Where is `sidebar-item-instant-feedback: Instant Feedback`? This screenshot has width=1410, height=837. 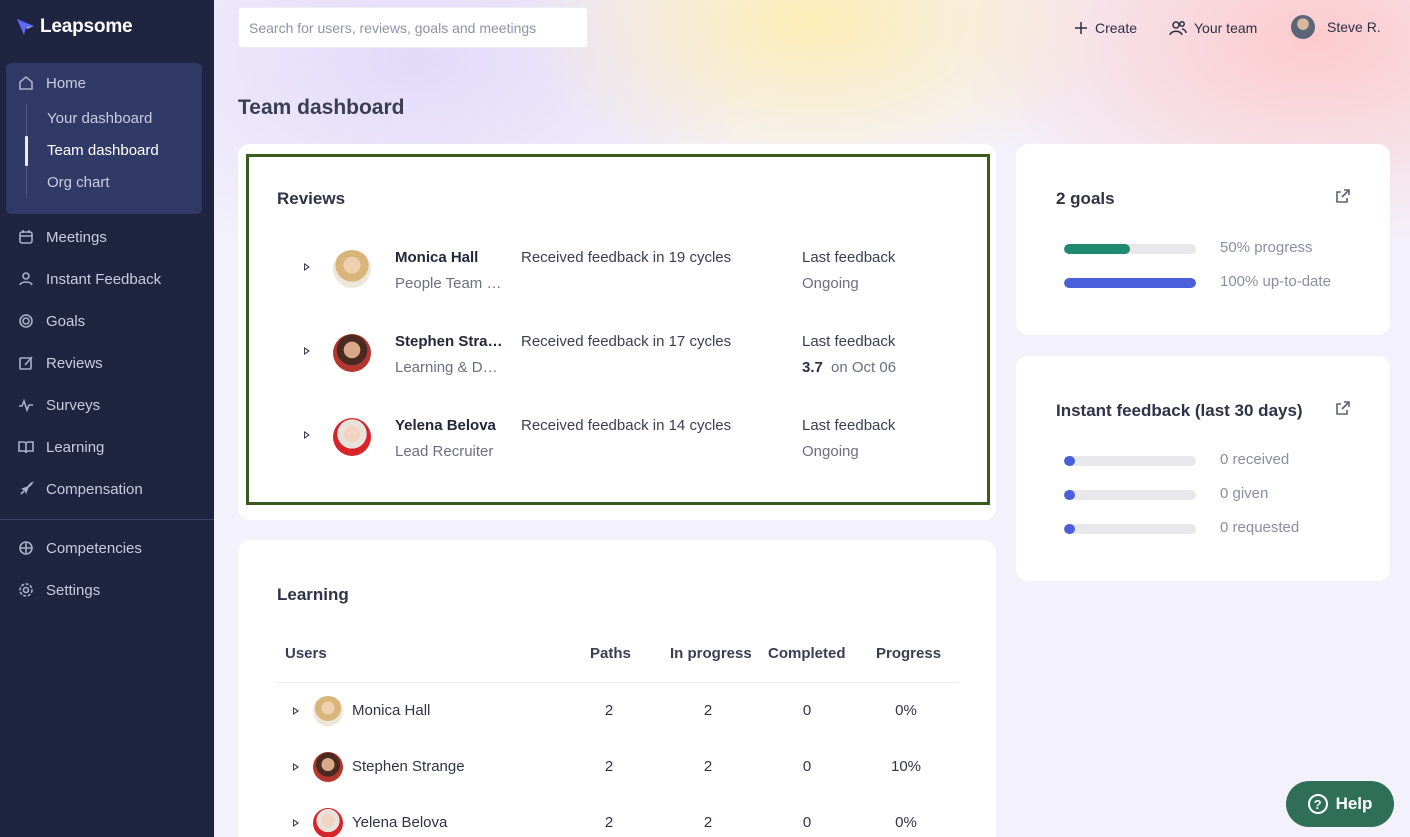 sidebar-item-instant-feedback: Instant Feedback is located at coordinates (89, 279).